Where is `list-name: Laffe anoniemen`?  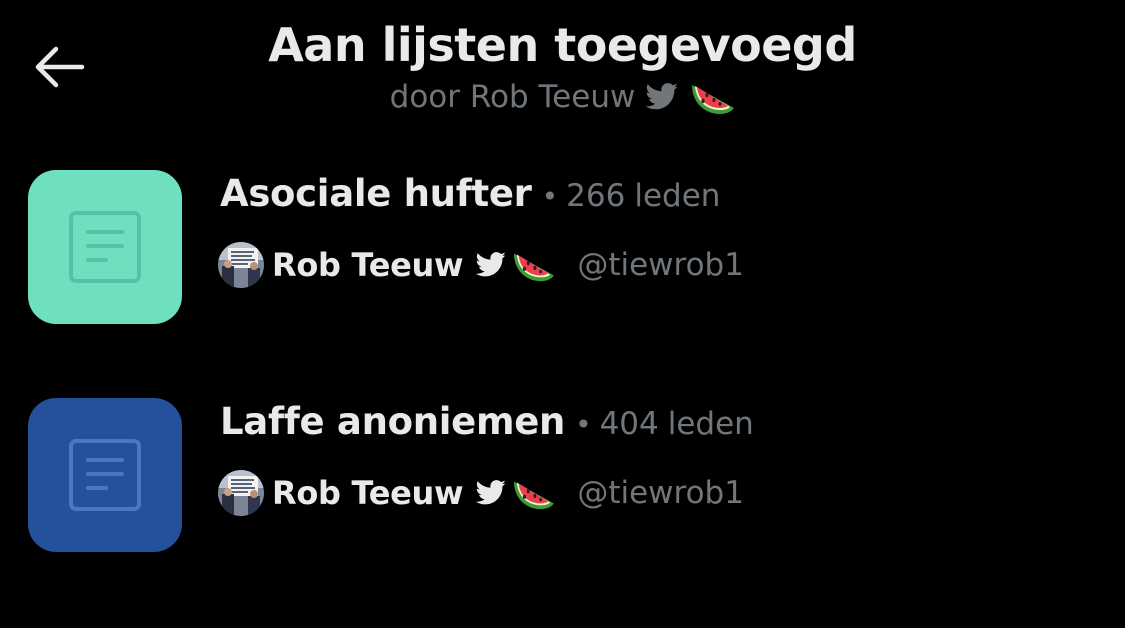 list-name: Laffe anoniemen is located at coordinates (393, 421).